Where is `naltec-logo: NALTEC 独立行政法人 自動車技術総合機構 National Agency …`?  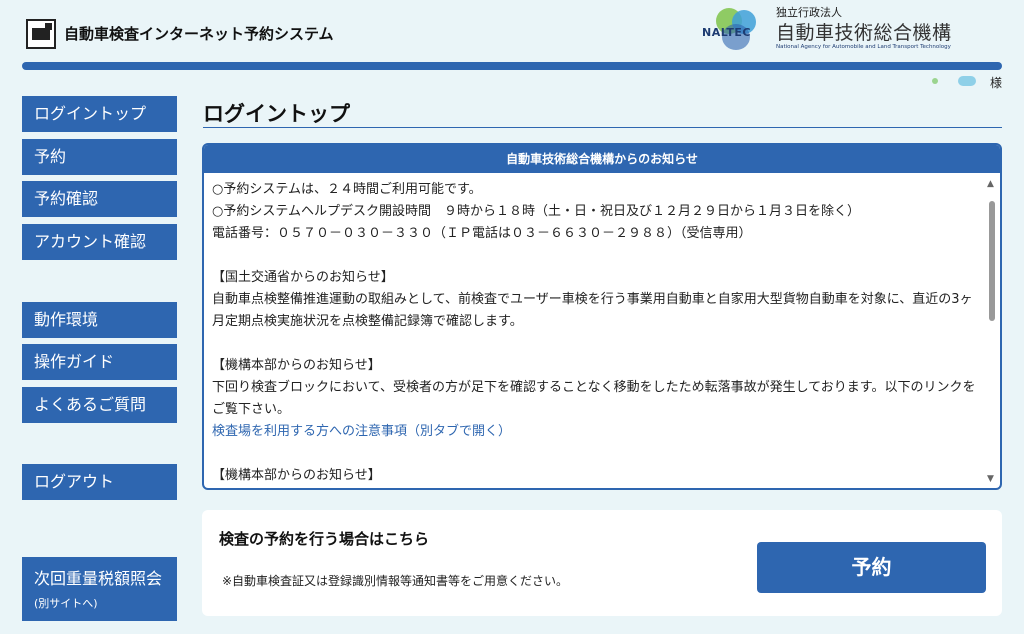 naltec-logo: NALTEC 独立行政法人 自動車技術総合機構 National Agency … is located at coordinates (852, 30).